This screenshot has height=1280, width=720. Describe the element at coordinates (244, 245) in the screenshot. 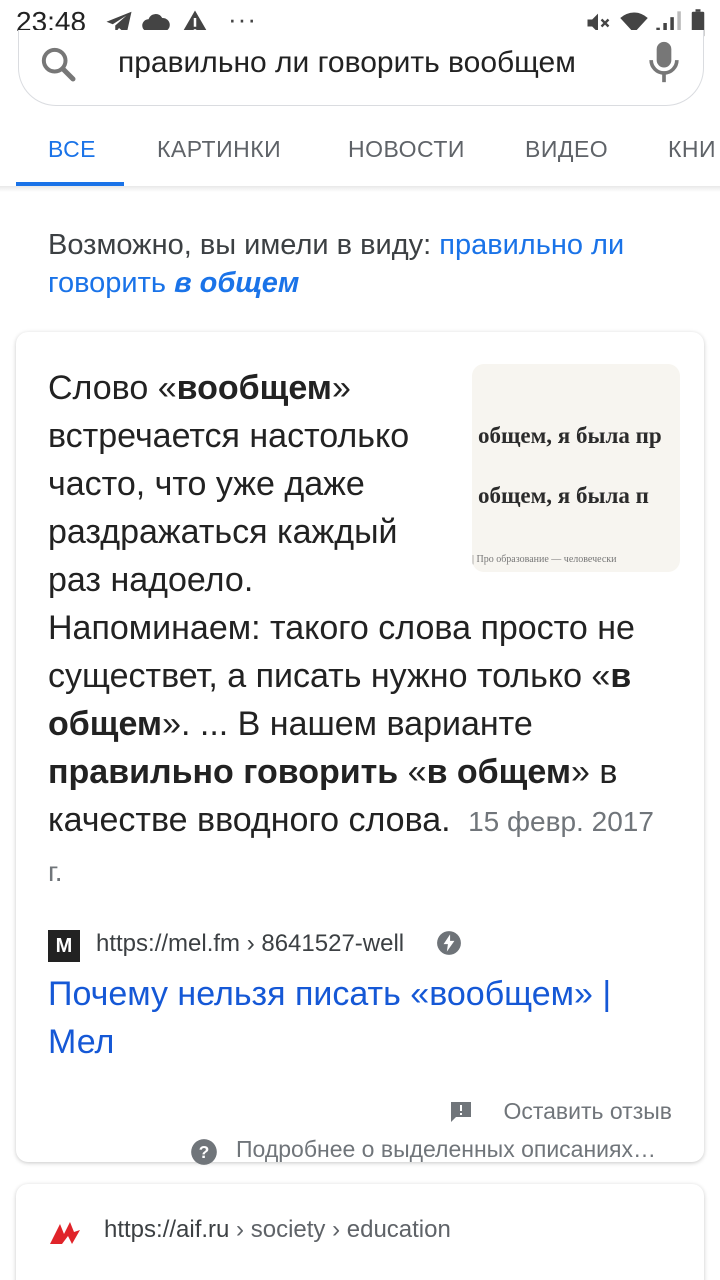

I see `did-you-mean-prefix: Возможно, вы имели в виду:` at that location.